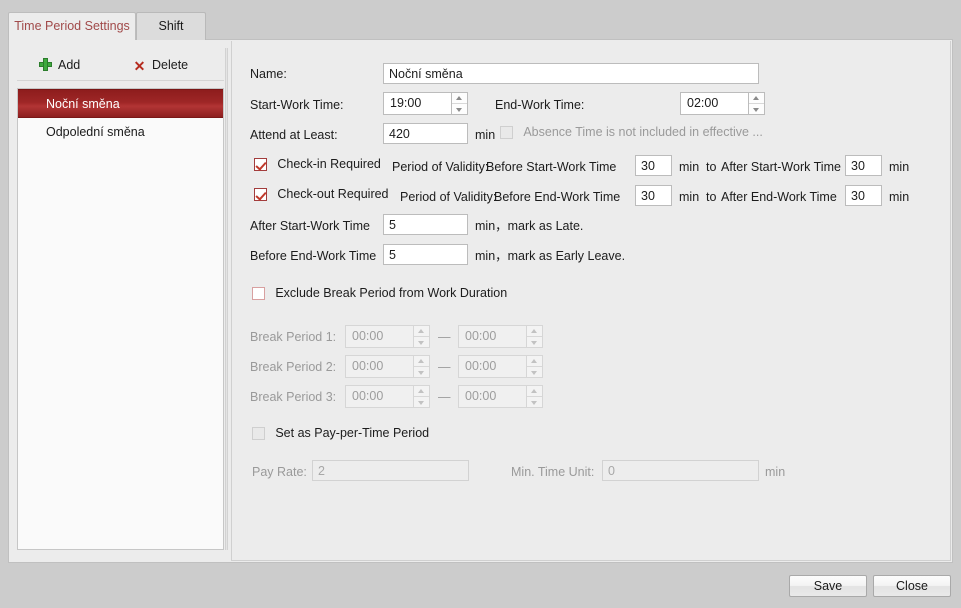 The height and width of the screenshot is (608, 961). I want to click on list-toolbar: Add ✕ Delete, so click(120, 64).